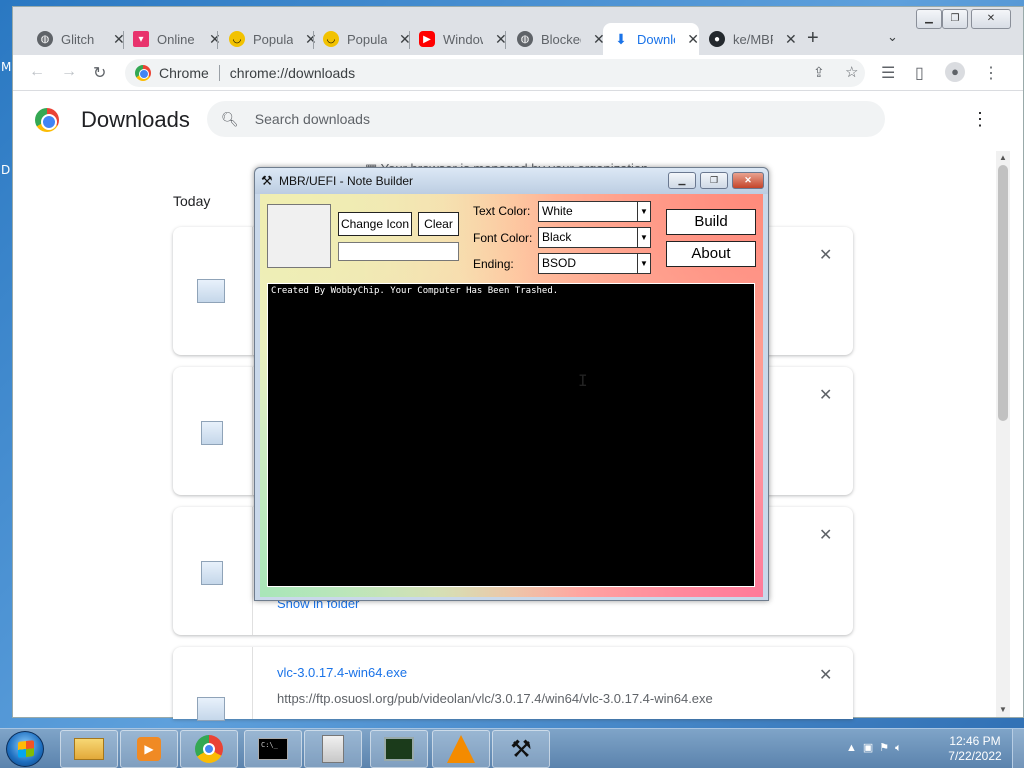  I want to click on change-icon-button: Change Icon, so click(375, 224).